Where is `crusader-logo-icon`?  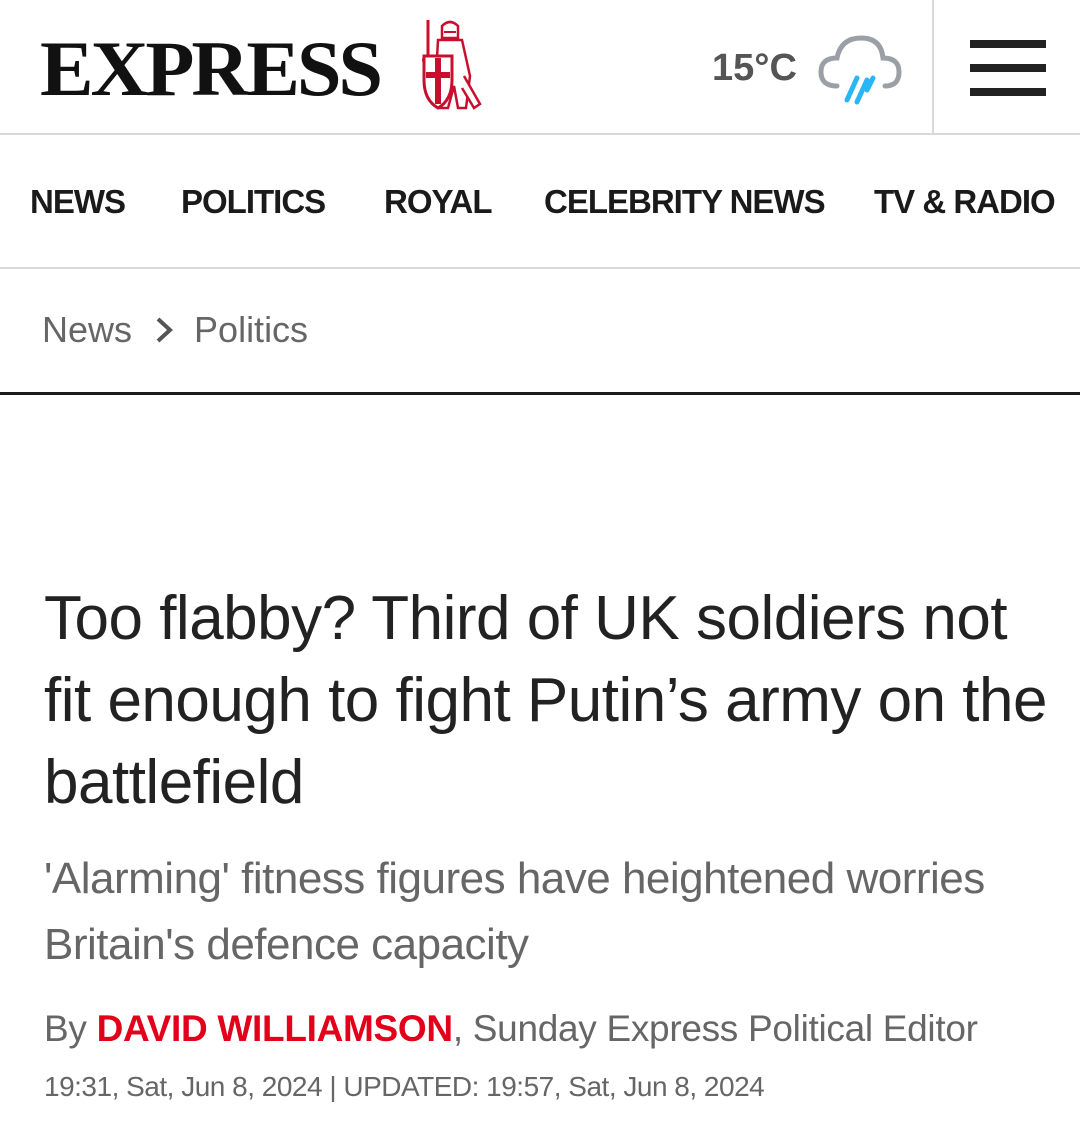 crusader-logo-icon is located at coordinates (452, 65).